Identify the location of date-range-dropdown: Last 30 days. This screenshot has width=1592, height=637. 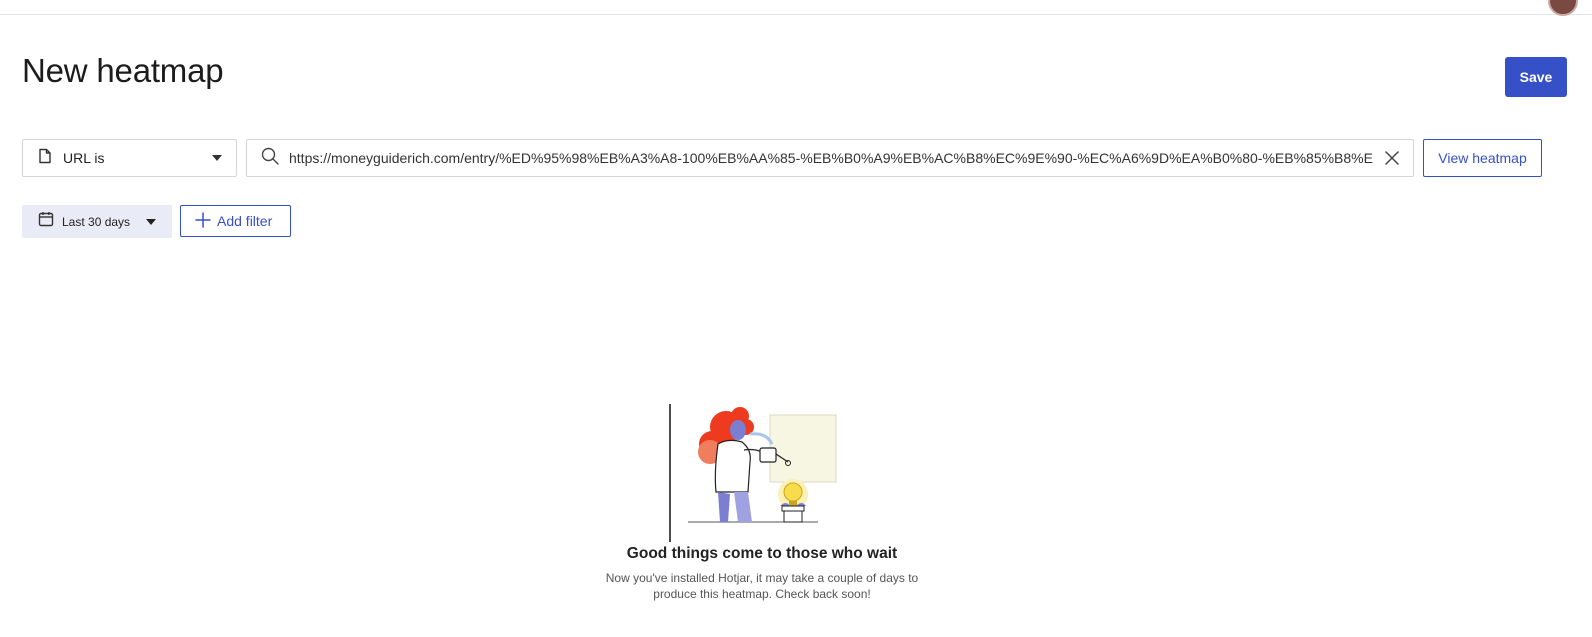
(97, 221).